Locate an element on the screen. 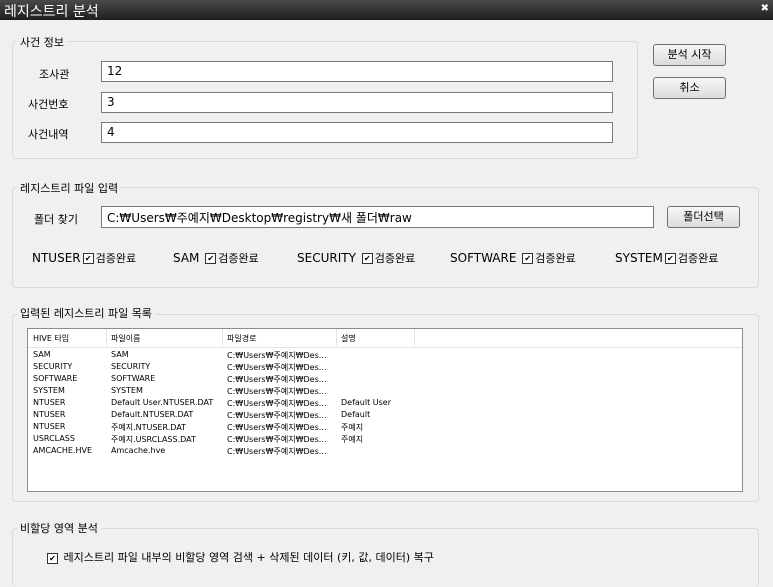 The height and width of the screenshot is (587, 773). folder-label: 폴더 찾기 is located at coordinates (56, 219).